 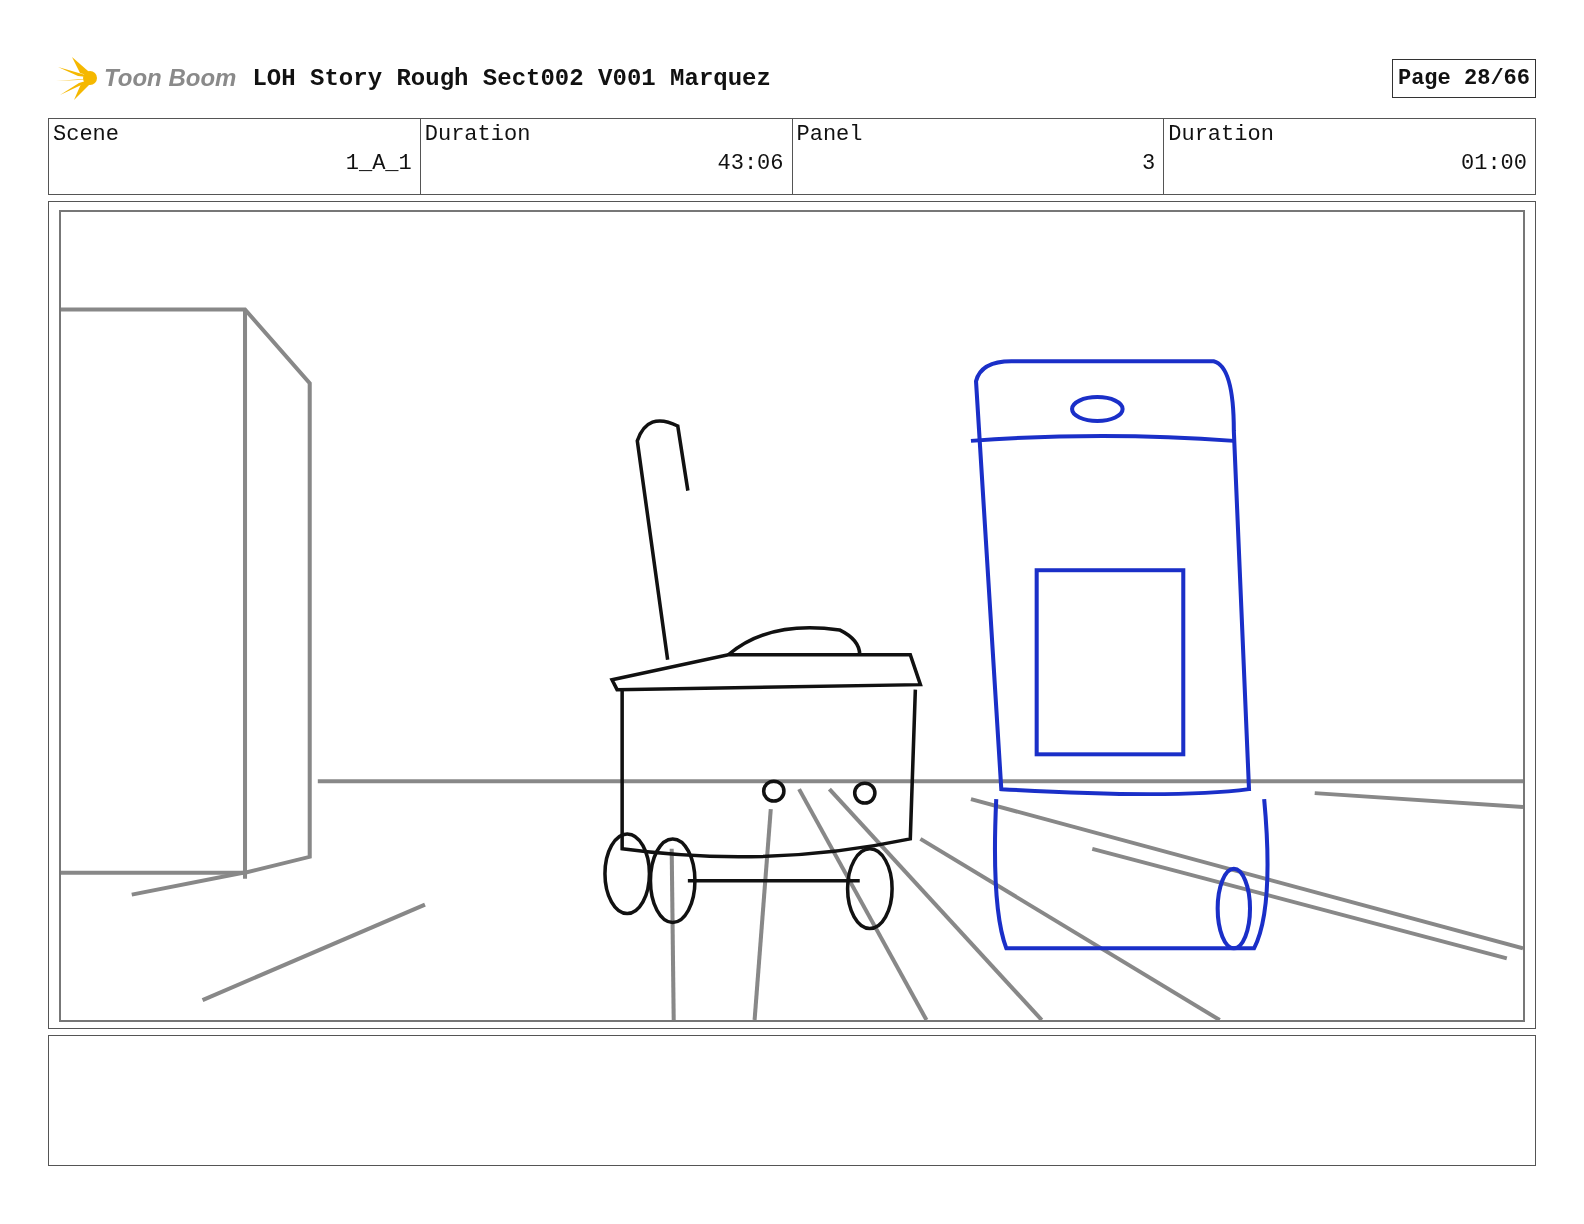 I want to click on column-heading: Scene, so click(x=86, y=134).